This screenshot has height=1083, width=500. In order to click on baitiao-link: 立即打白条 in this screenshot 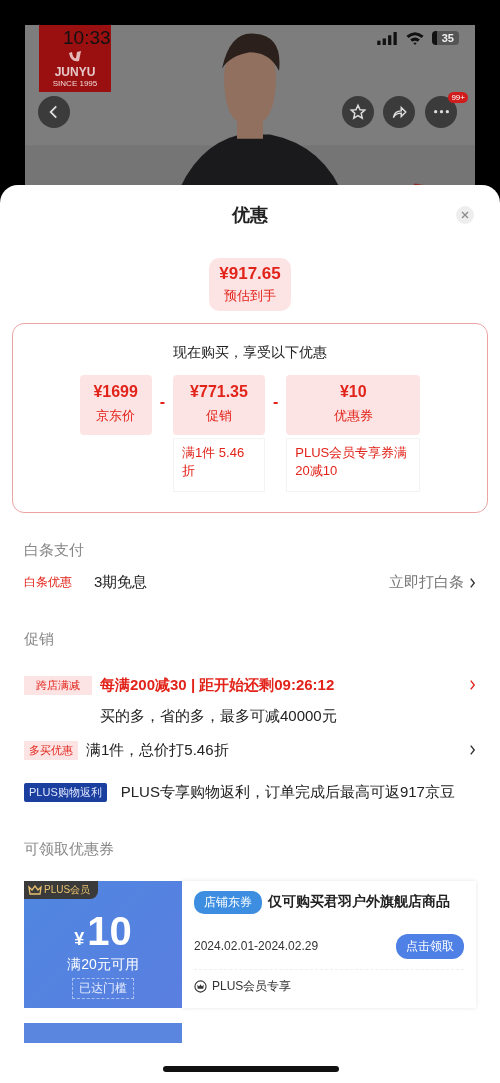, I will do `click(432, 582)`.